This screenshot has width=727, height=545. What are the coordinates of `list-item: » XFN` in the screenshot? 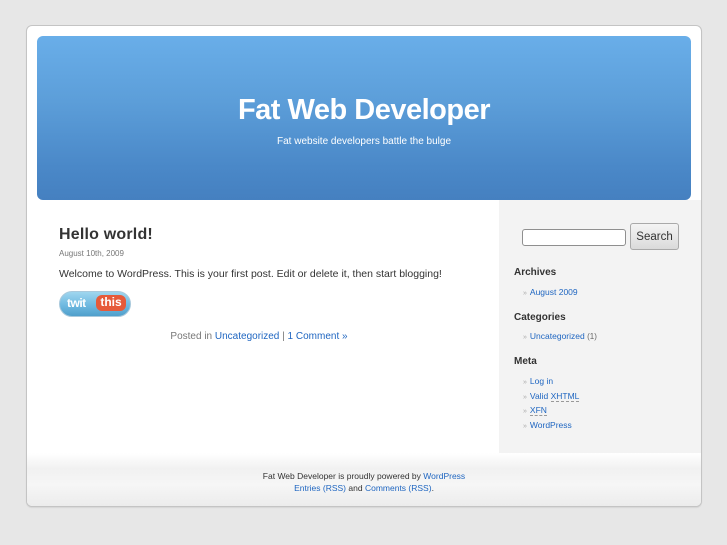 It's located at (551, 410).